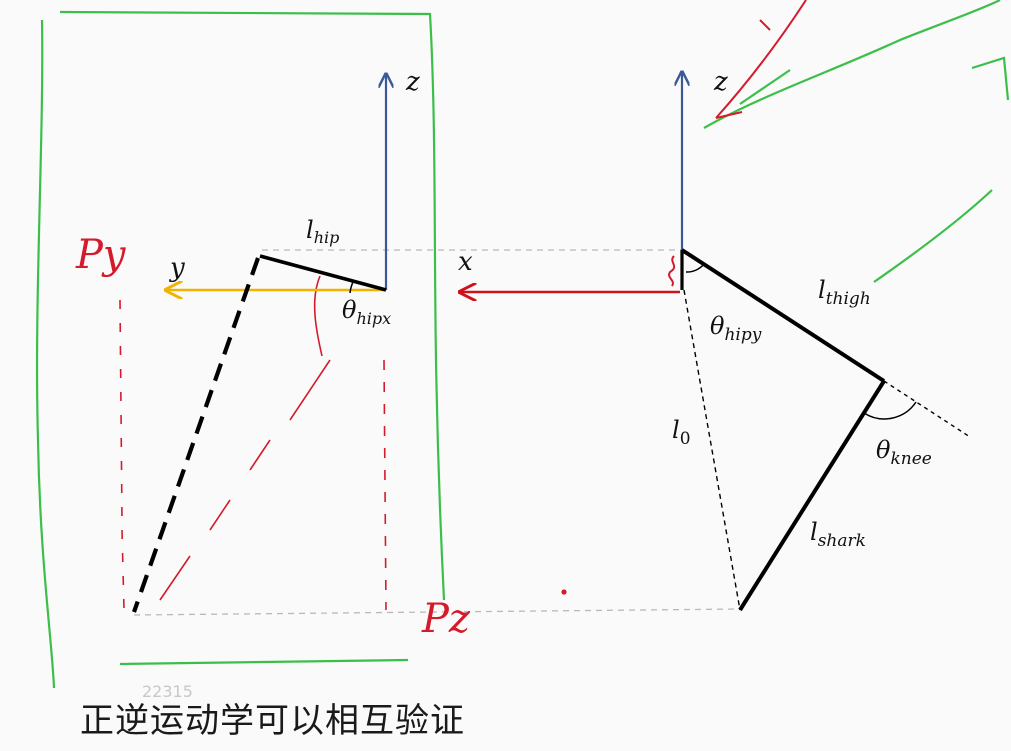  What do you see at coordinates (681, 432) in the screenshot?
I see `l0-label: l0` at bounding box center [681, 432].